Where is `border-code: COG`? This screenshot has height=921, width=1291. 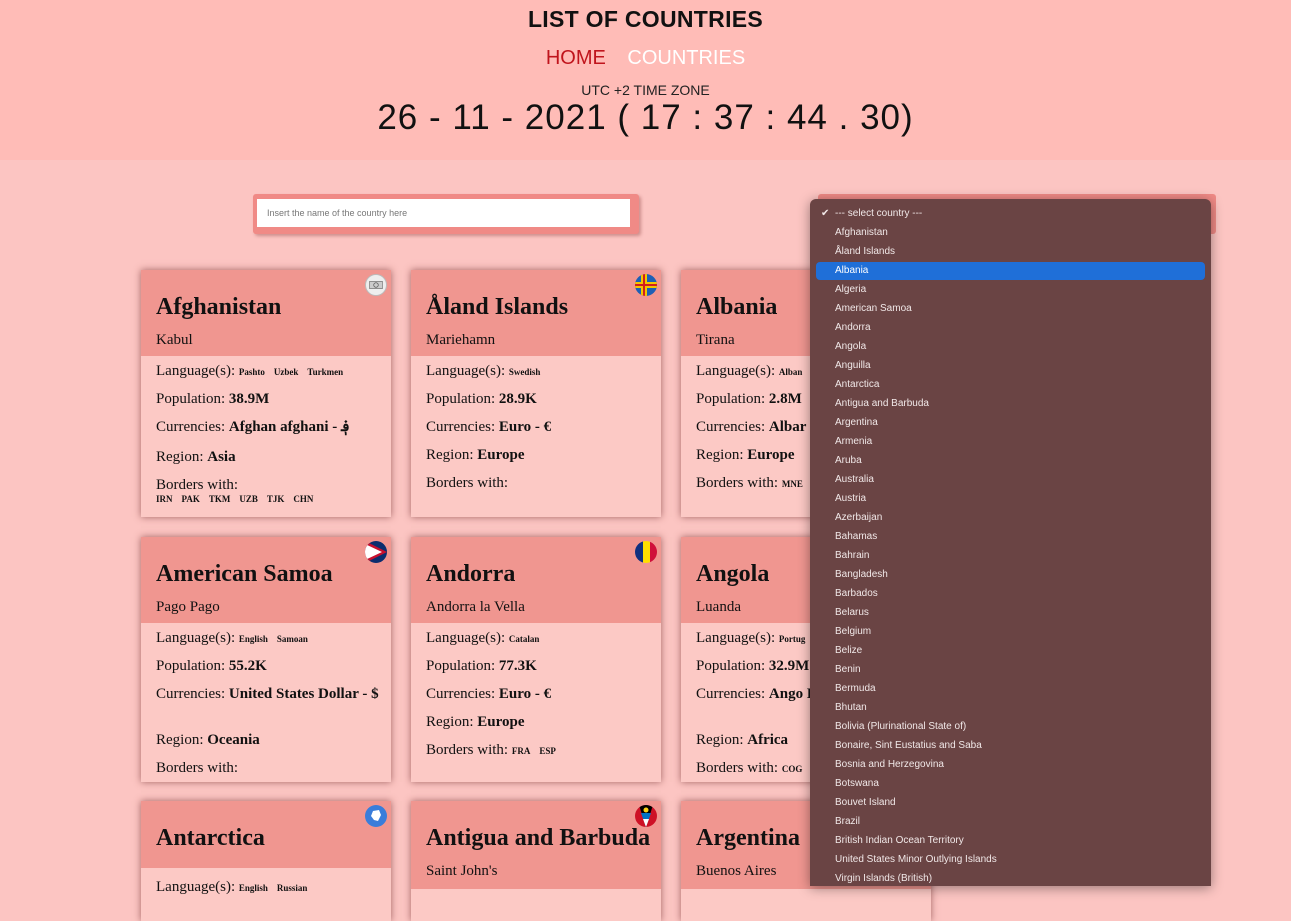 border-code: COG is located at coordinates (792, 769).